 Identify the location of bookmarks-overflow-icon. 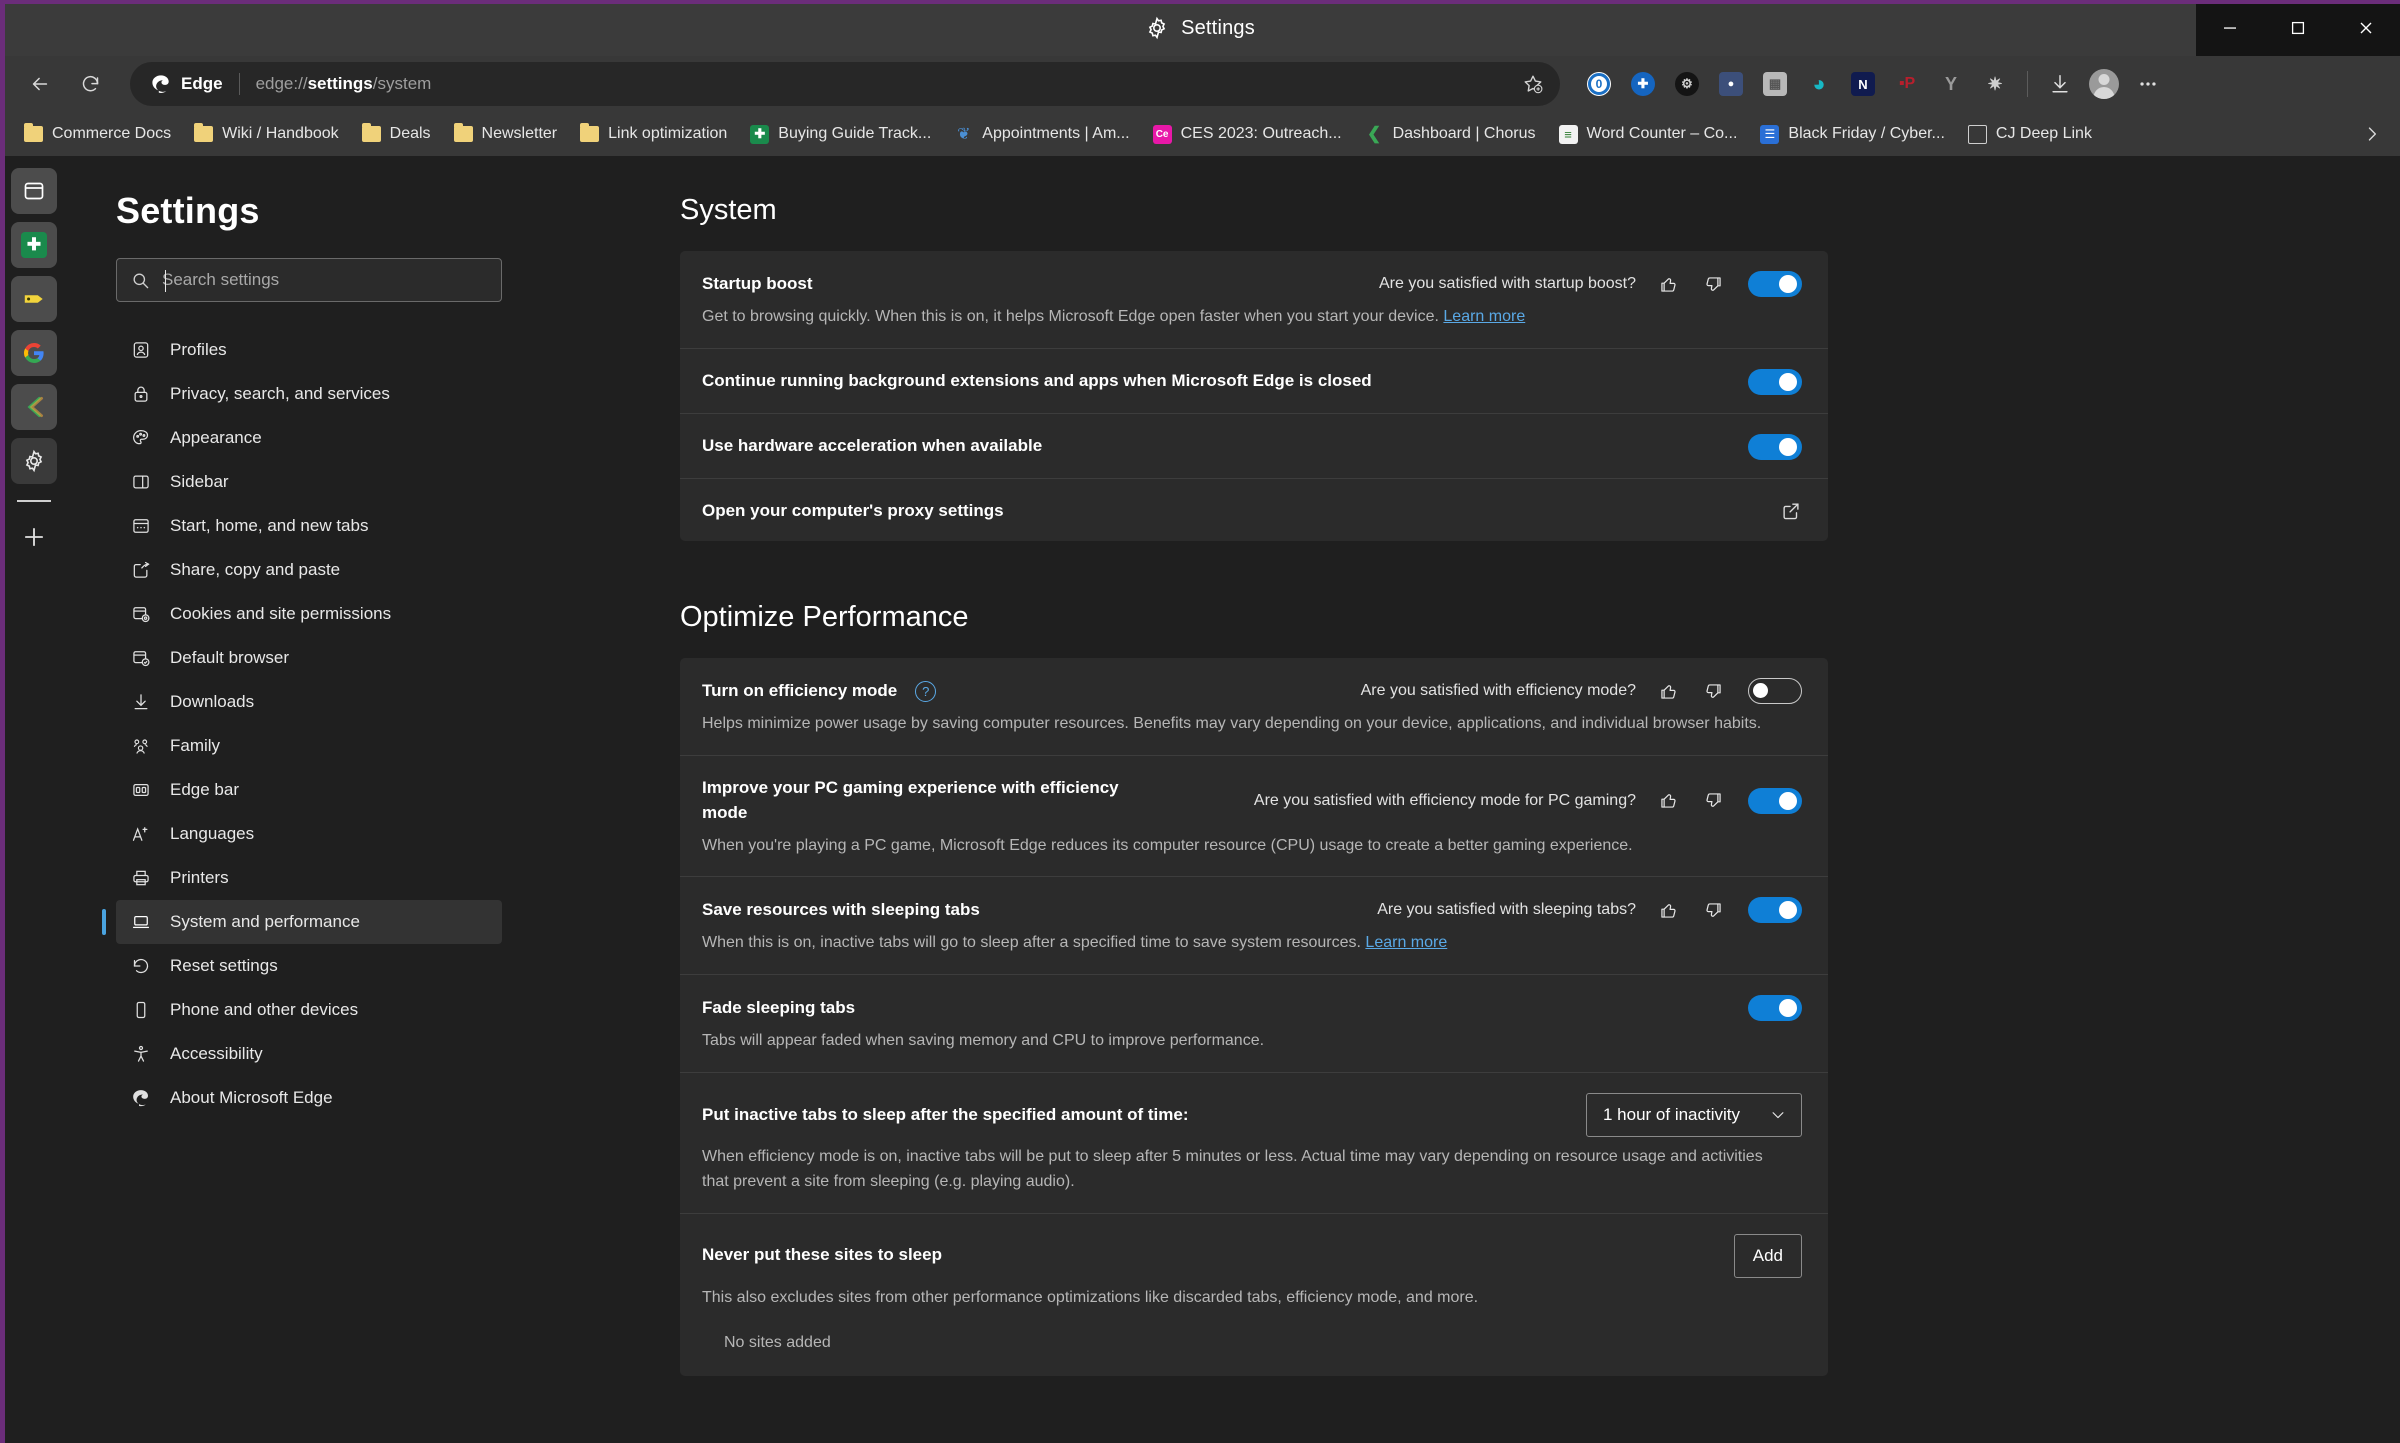
(2372, 134).